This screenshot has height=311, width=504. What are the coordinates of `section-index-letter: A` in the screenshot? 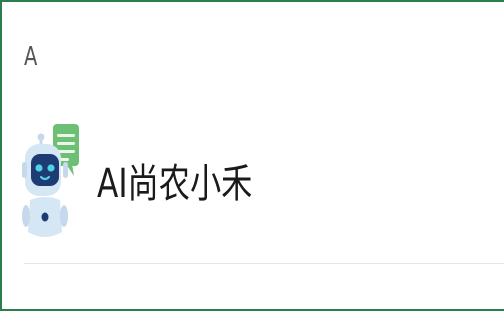 It's located at (31, 57).